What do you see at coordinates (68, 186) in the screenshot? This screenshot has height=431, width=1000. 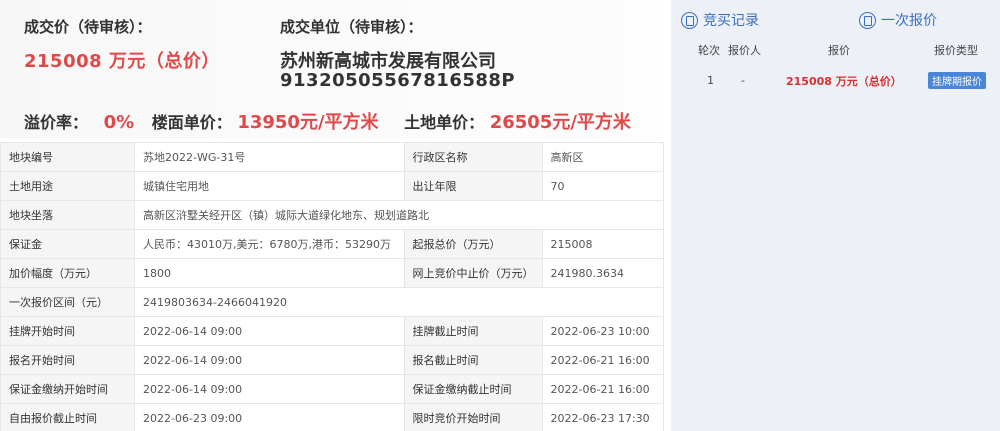 I see `row-key: 土地用途` at bounding box center [68, 186].